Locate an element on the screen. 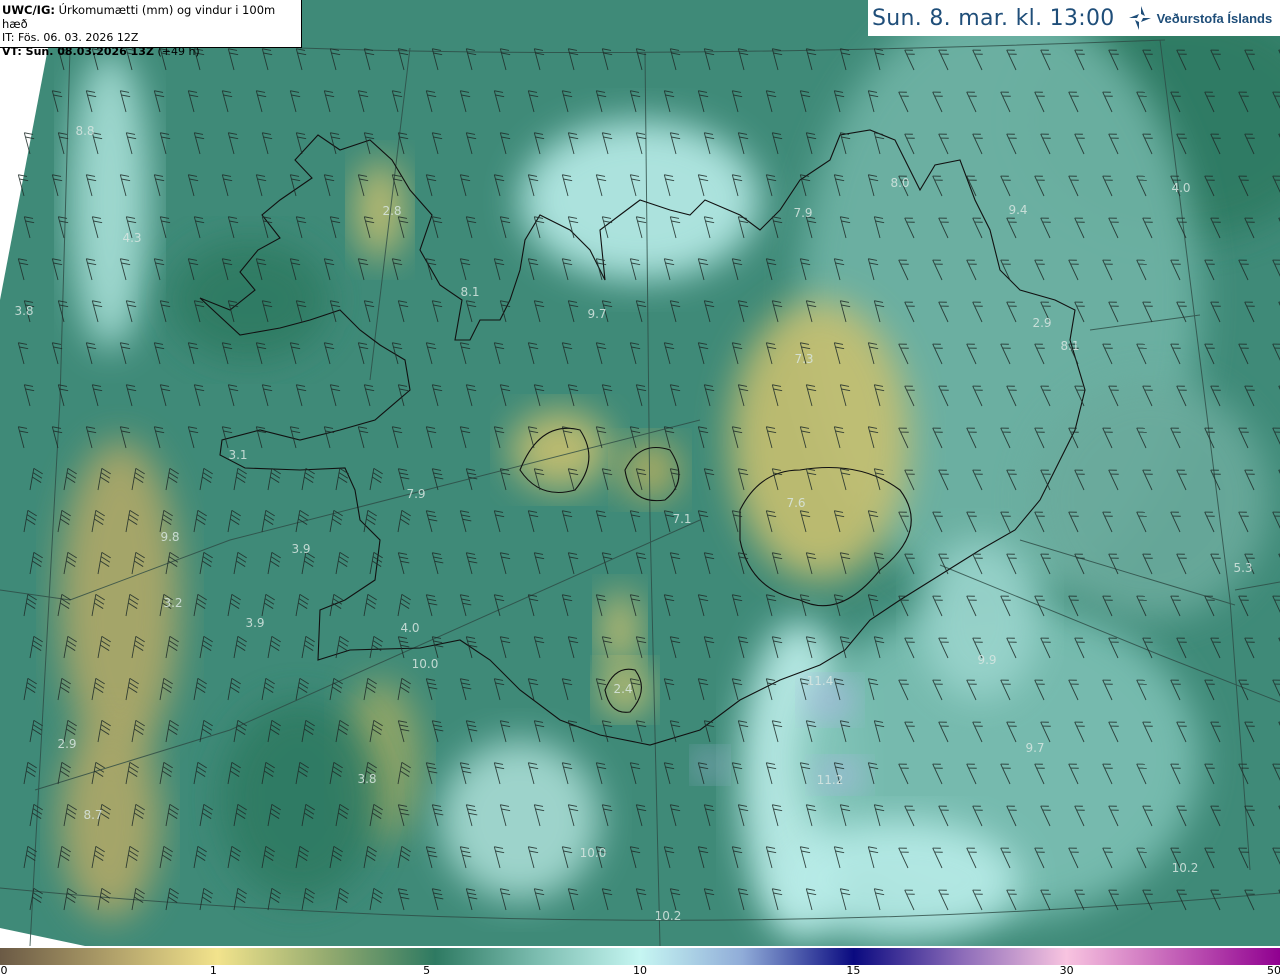 The width and height of the screenshot is (1280, 978). map-value-label: 9.9 is located at coordinates (986, 660).